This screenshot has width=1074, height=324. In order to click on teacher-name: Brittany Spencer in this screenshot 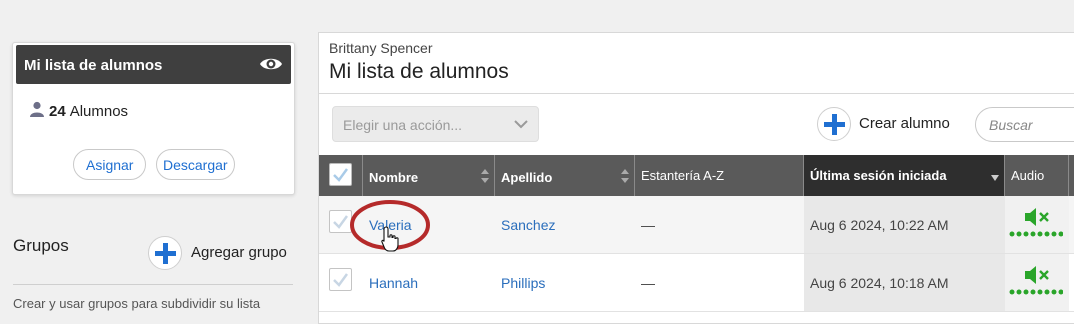, I will do `click(381, 48)`.